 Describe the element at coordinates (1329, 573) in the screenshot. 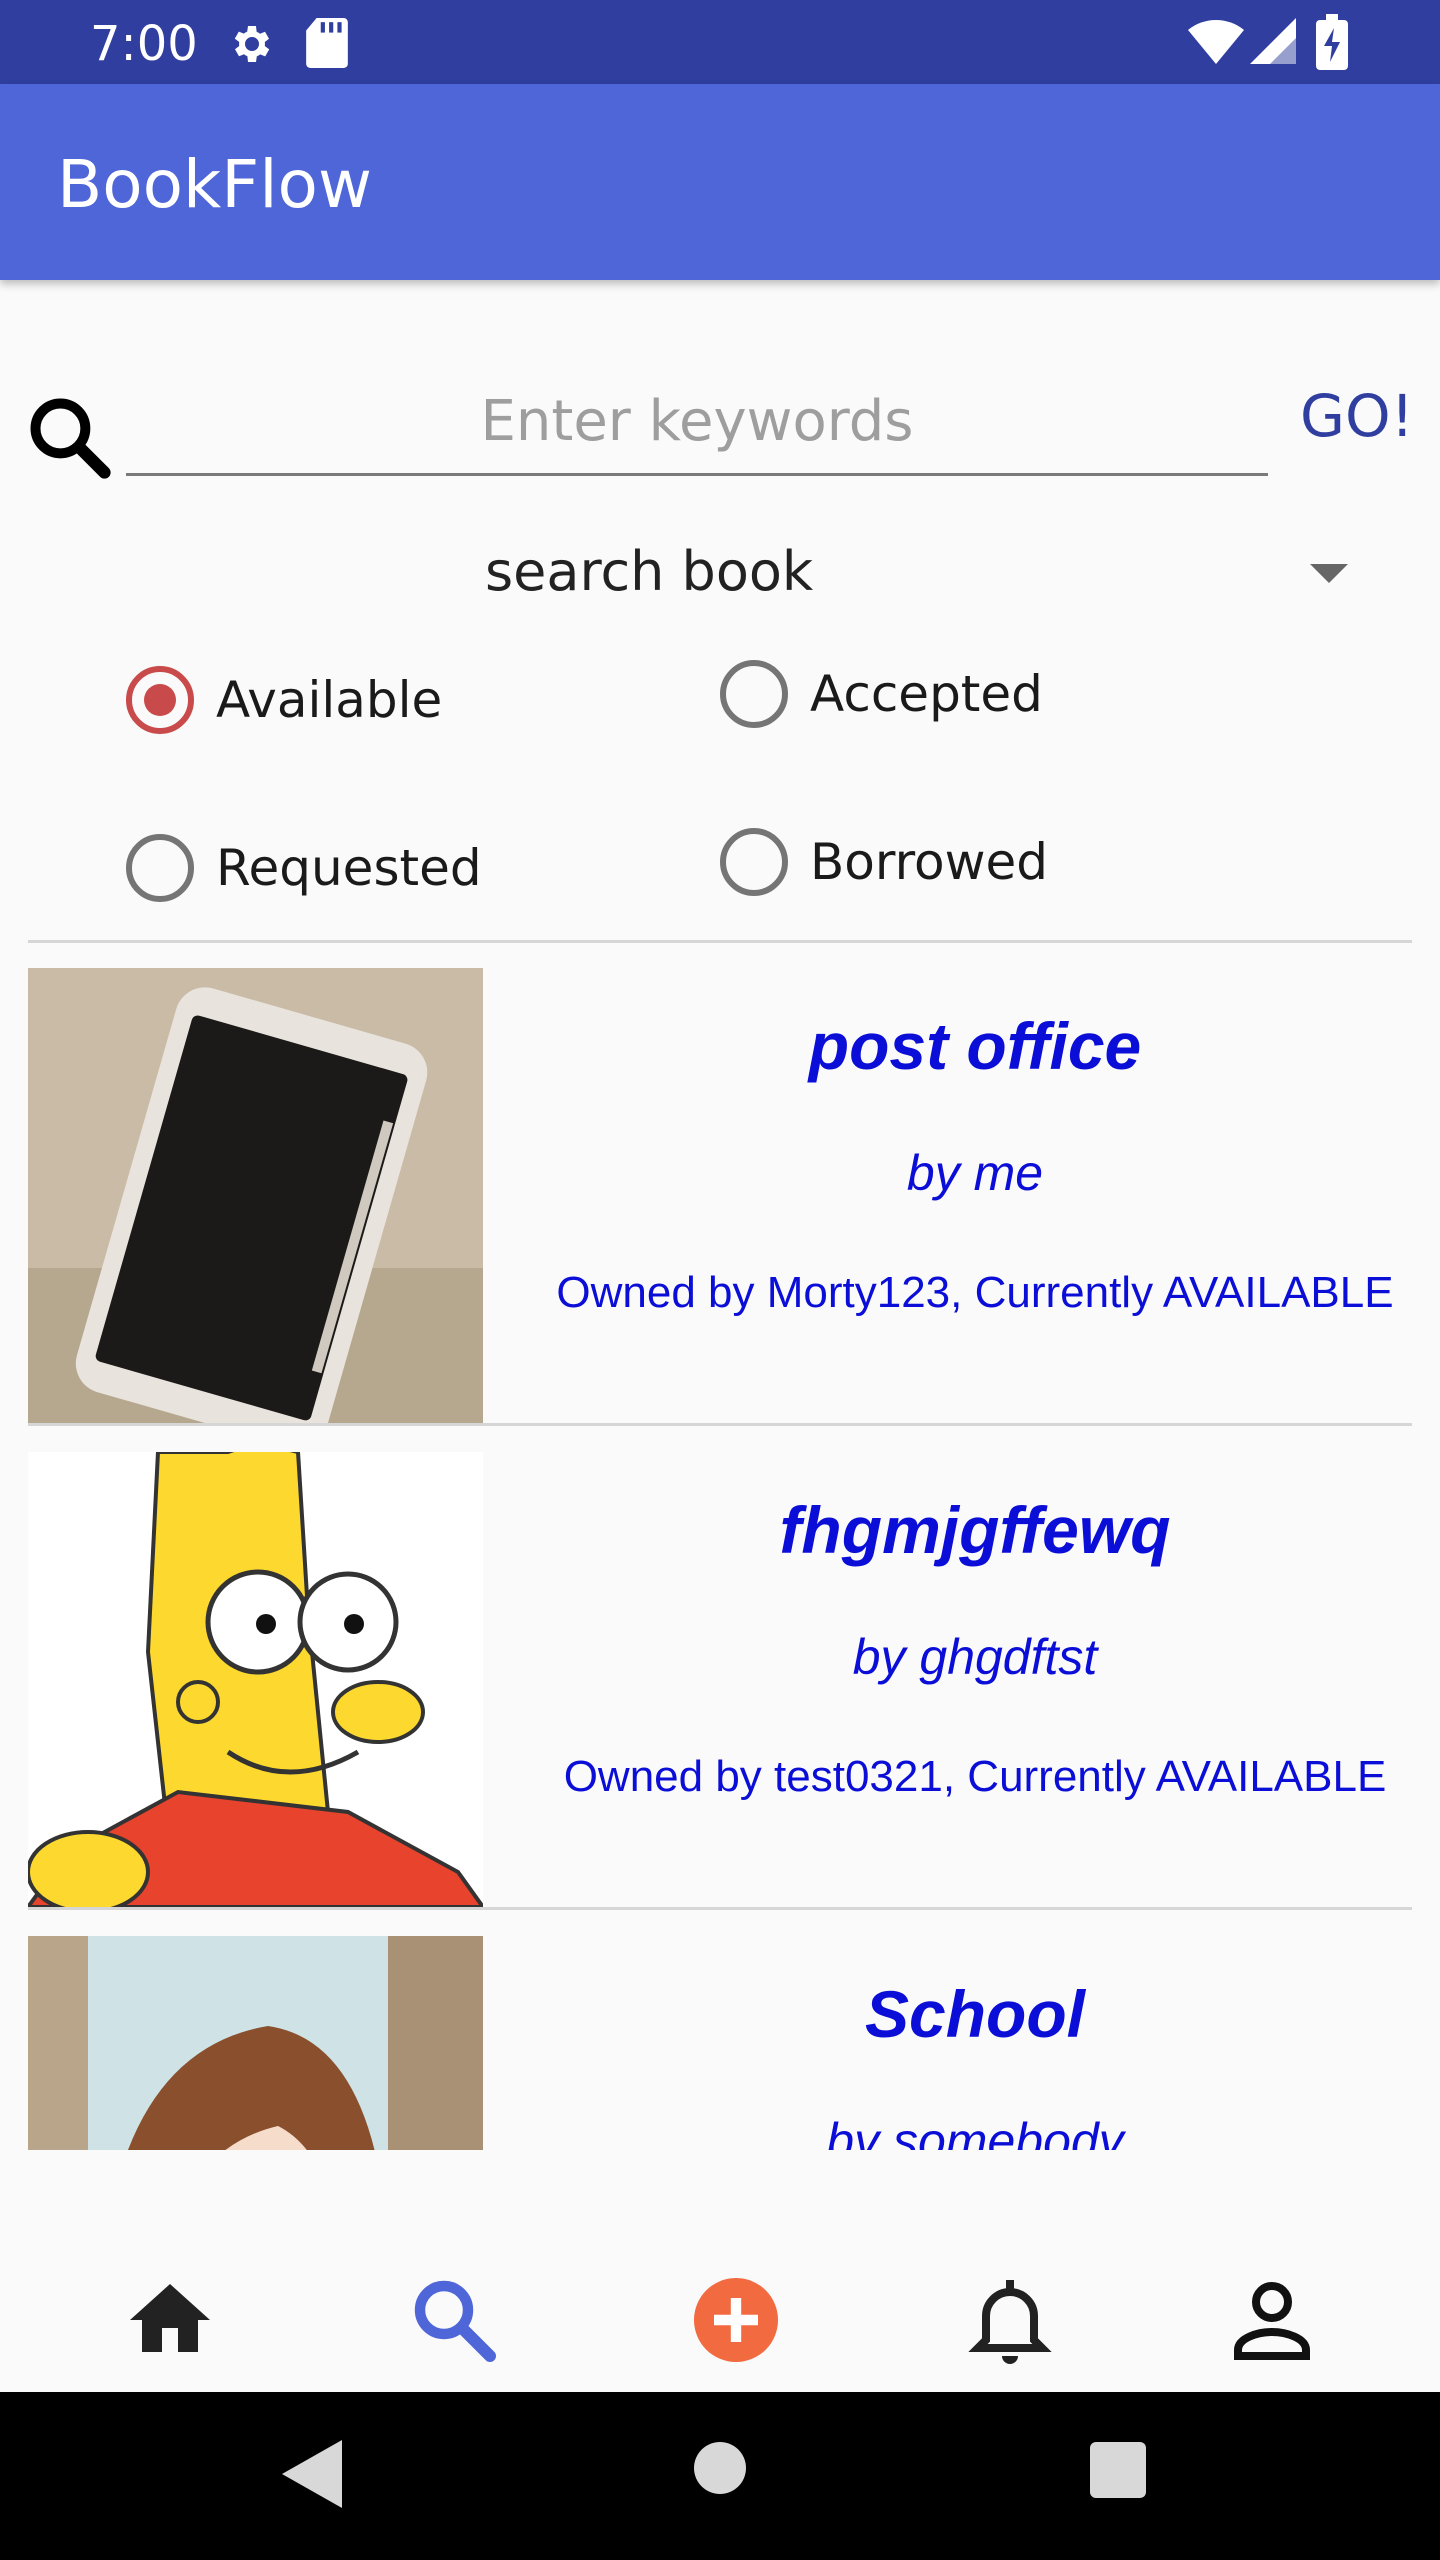

I see `dropdown-arrow-icon` at that location.